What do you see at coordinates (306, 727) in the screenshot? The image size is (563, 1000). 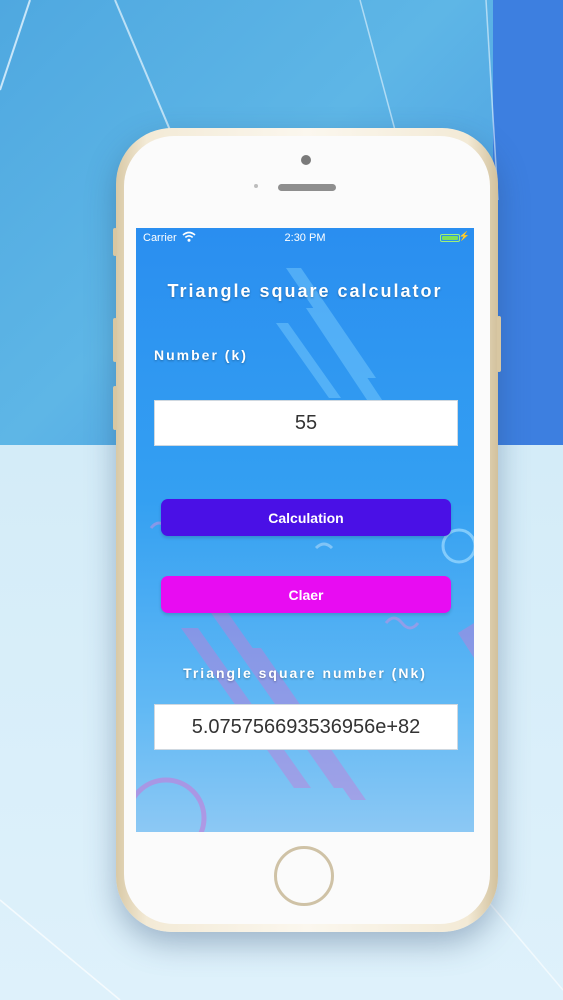 I see `result-field: 5.075756693536956e+82` at bounding box center [306, 727].